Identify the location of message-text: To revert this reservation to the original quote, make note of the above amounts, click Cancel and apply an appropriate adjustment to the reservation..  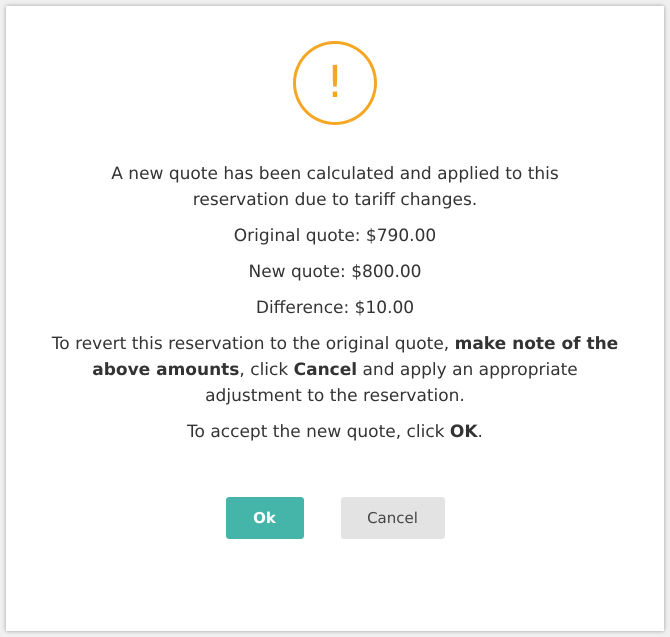
(335, 370).